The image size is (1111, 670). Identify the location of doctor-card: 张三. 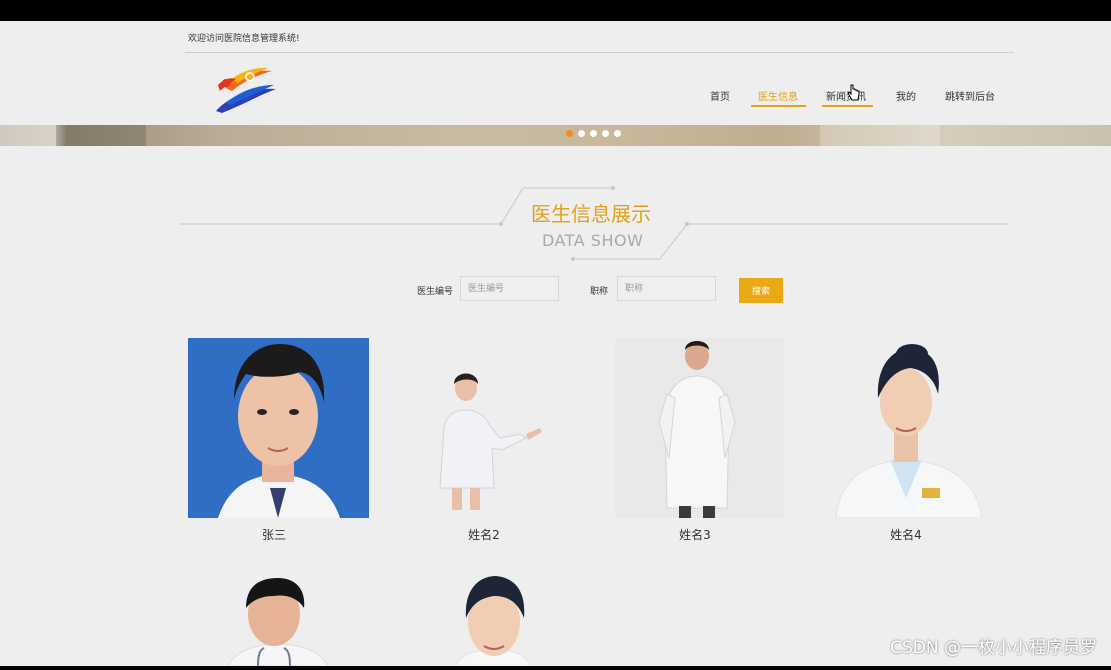
(278, 443).